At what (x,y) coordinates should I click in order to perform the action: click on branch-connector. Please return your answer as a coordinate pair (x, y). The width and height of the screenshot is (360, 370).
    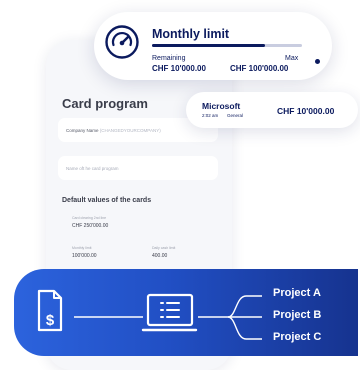
    Looking at the image, I should click on (230, 317).